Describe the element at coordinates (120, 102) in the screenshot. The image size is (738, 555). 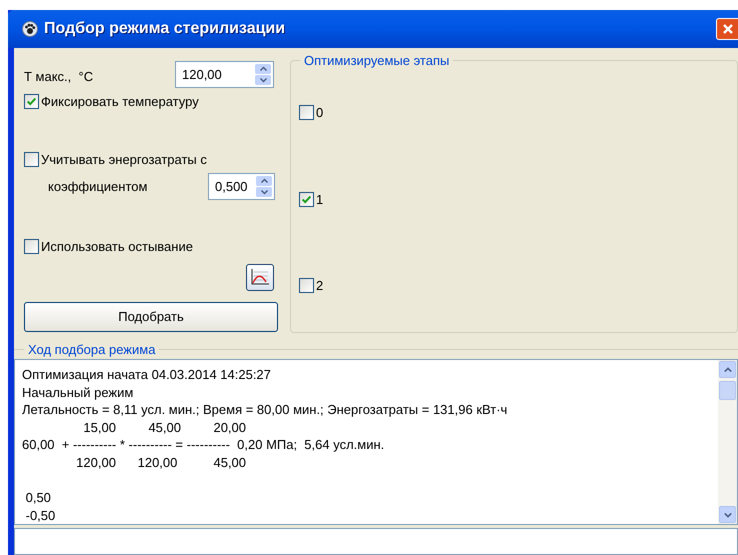
I see `checkbox-label: Фиксировать температуру` at that location.